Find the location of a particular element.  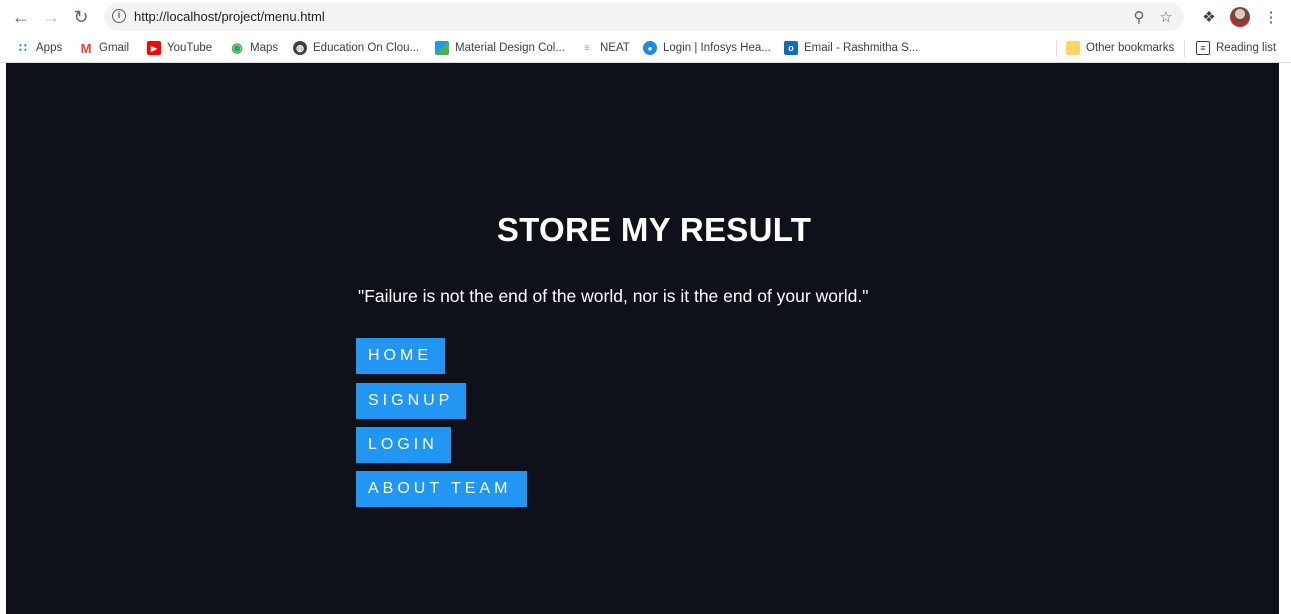

reload-icon: ↻ is located at coordinates (81, 17).